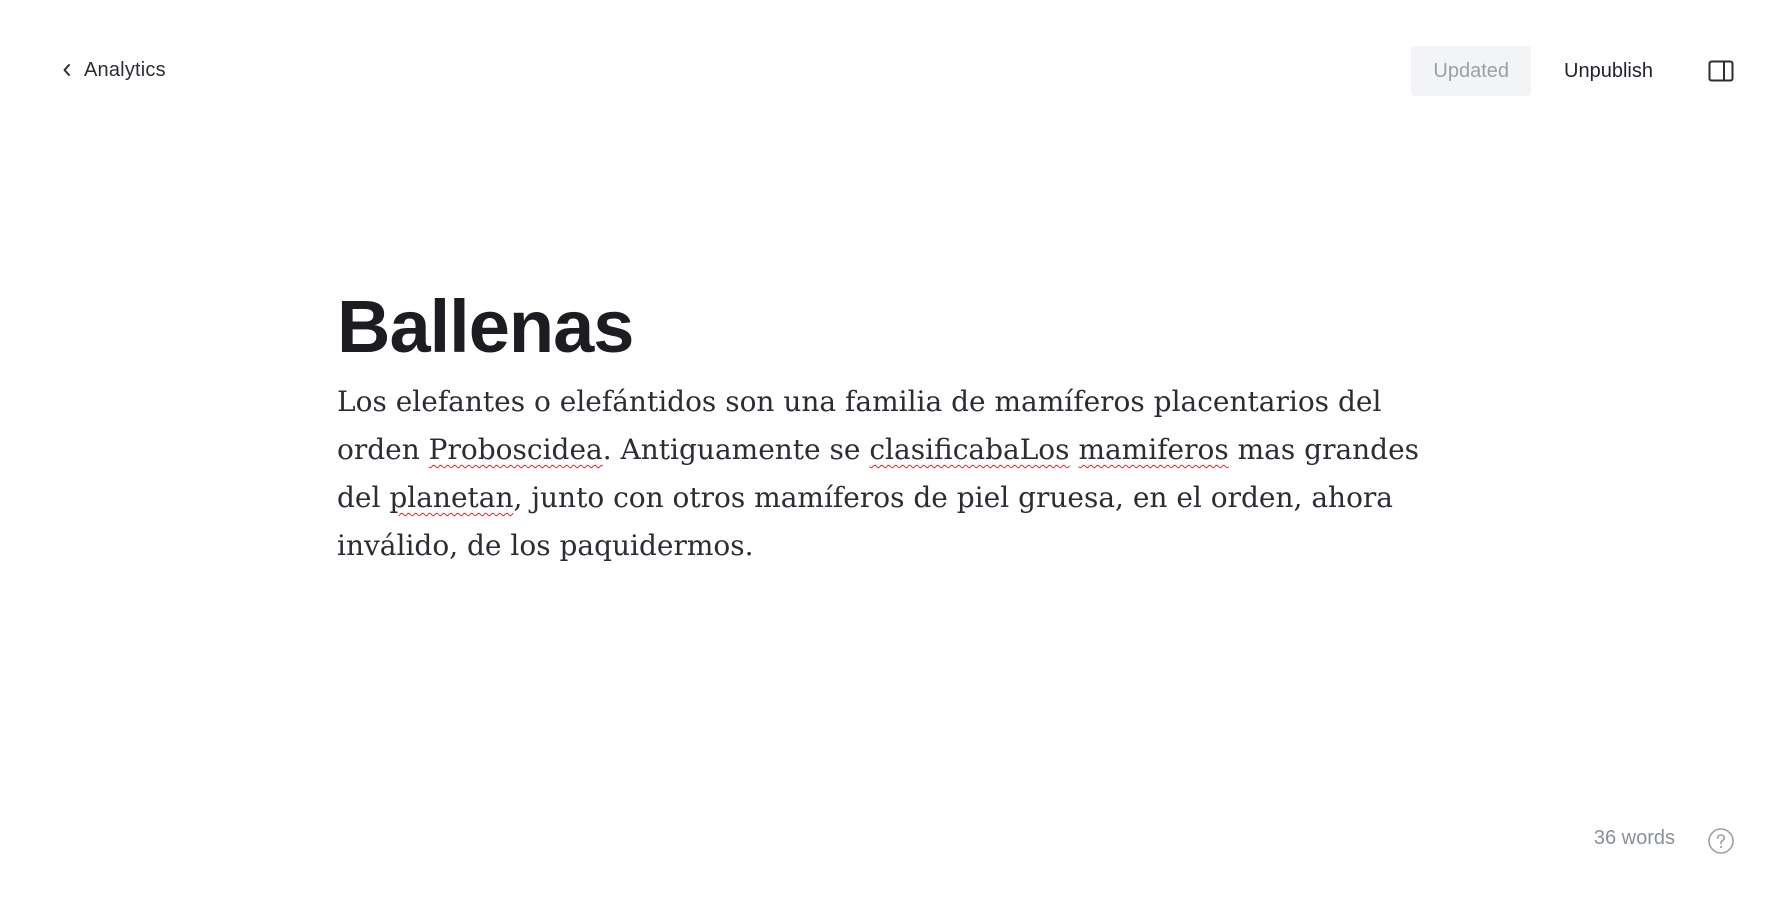 The width and height of the screenshot is (1779, 908). I want to click on back-link-analytics: Analytics, so click(114, 70).